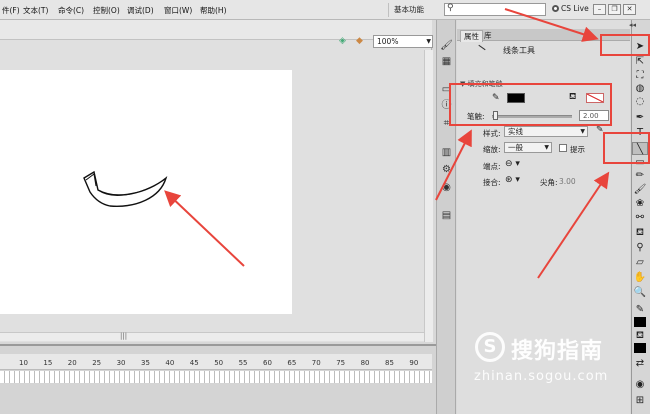 The height and width of the screenshot is (414, 650). Describe the element at coordinates (490, 347) in the screenshot. I see `sogou-logo: S` at that location.